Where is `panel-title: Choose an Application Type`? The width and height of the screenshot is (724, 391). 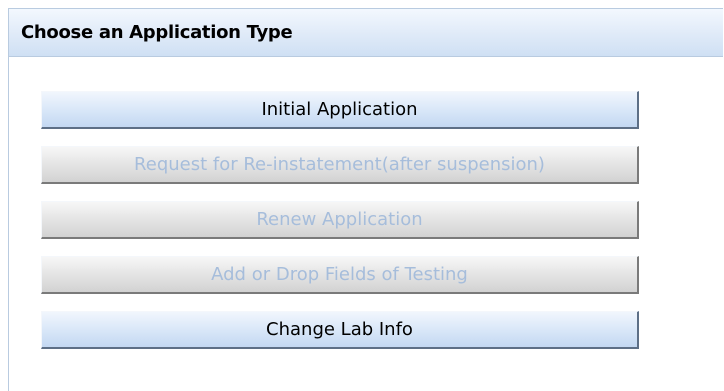
panel-title: Choose an Application Type is located at coordinates (157, 32).